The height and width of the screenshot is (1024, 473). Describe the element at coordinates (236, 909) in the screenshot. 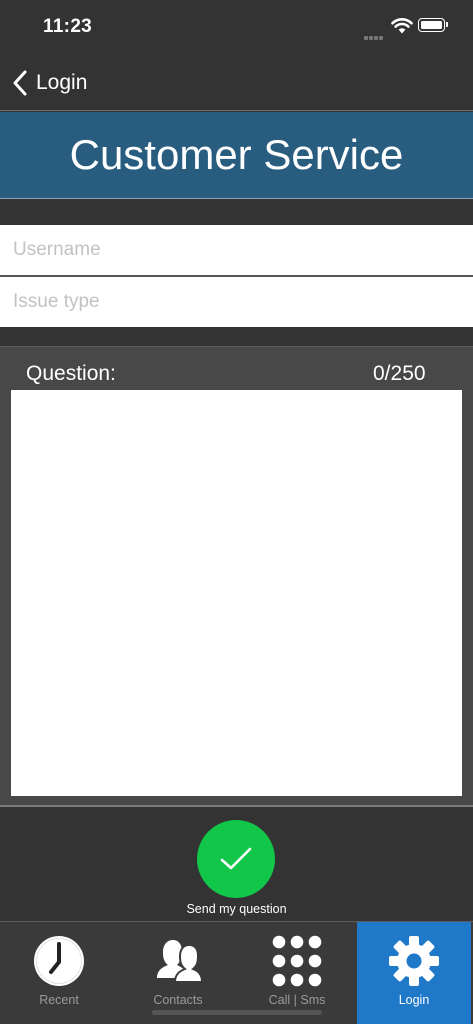

I see `send-question-label: Send my question` at that location.